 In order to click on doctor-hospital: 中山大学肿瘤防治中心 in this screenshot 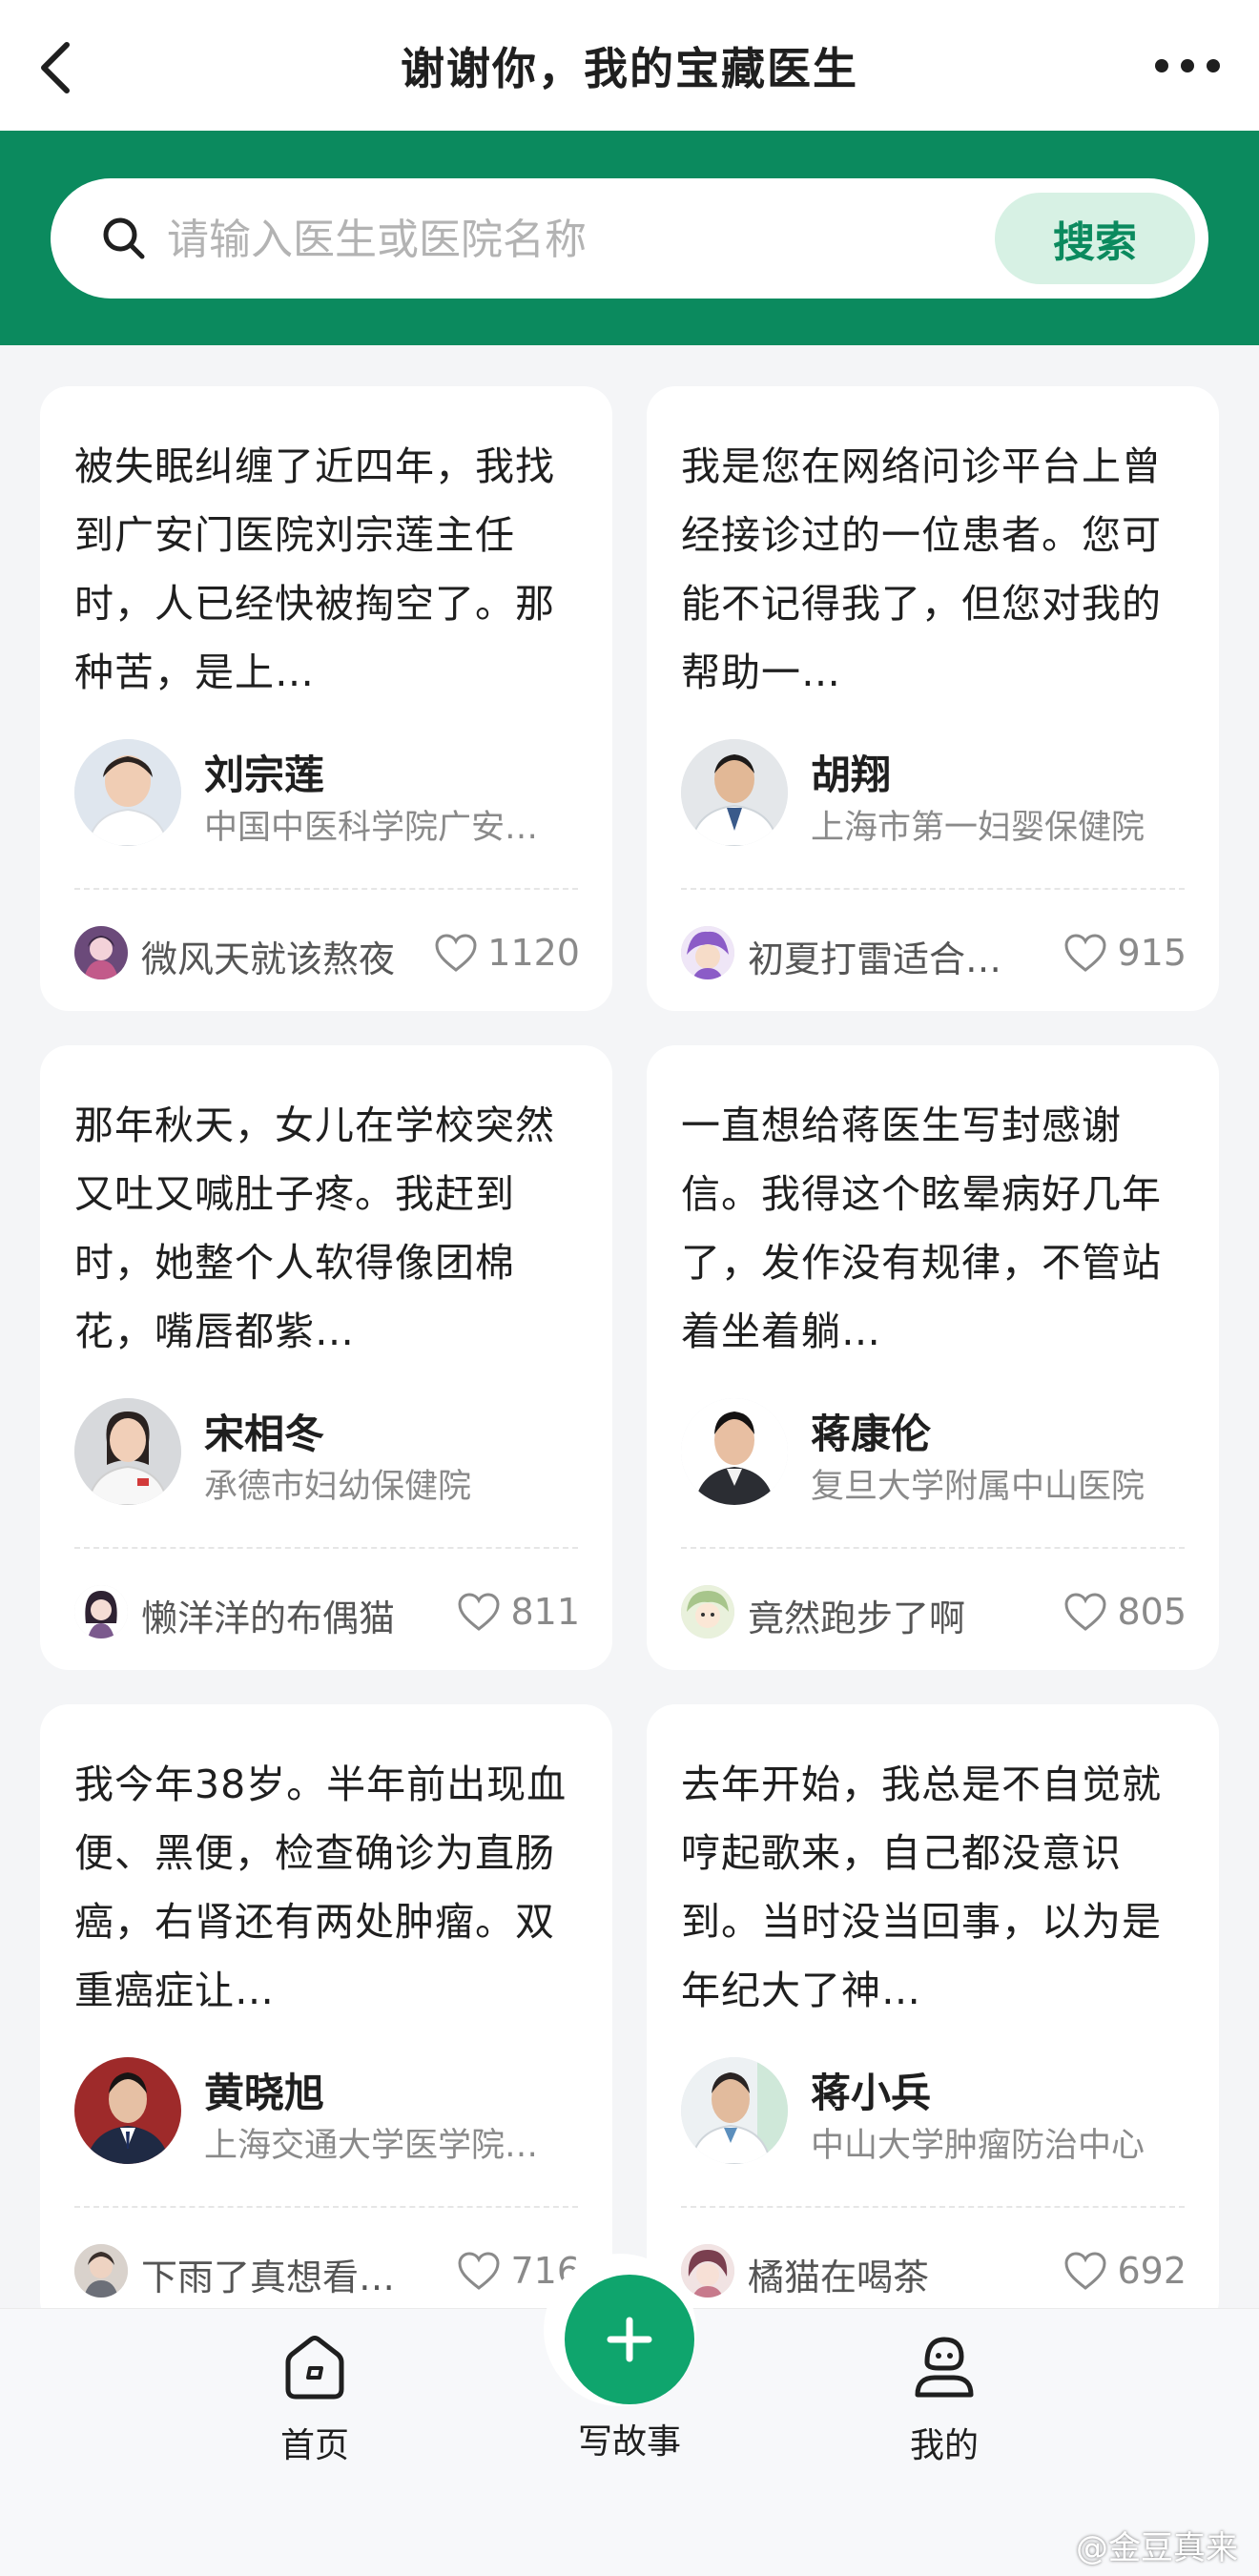, I will do `click(978, 2146)`.